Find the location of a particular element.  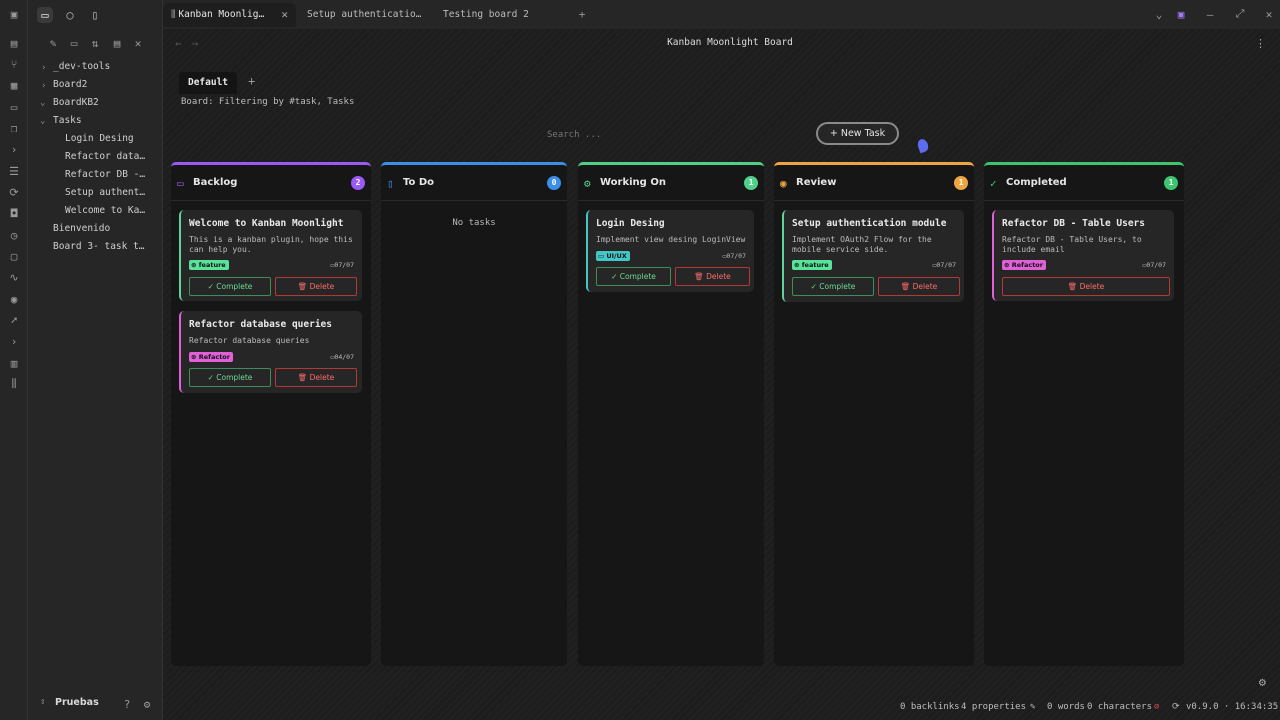

database-icon: ▥ is located at coordinates (14, 363).